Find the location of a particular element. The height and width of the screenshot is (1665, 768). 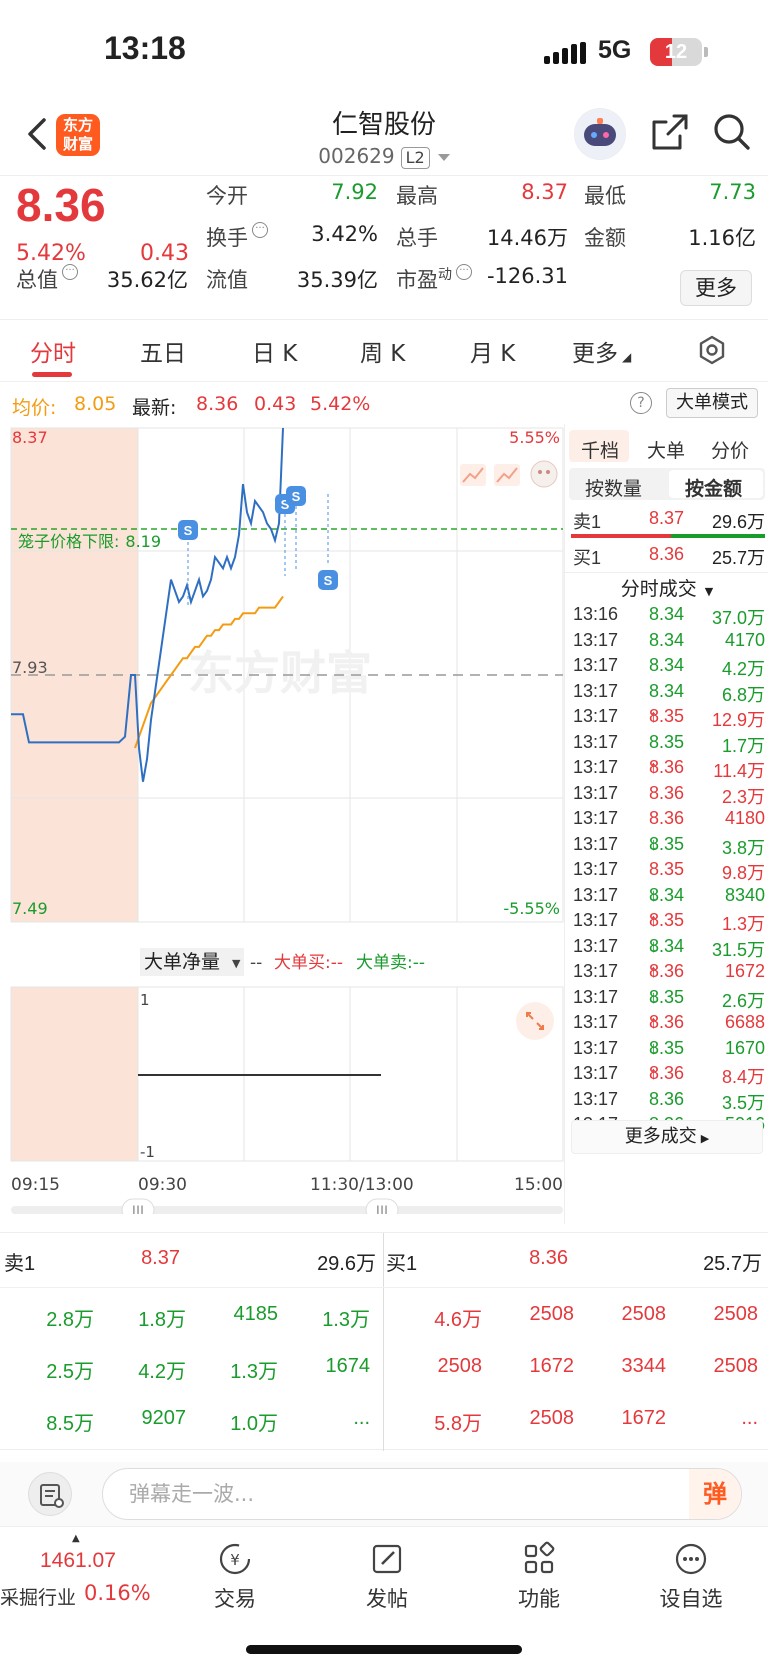

nav-add-watchlist-label: 设自选 is located at coordinates (691, 1599).